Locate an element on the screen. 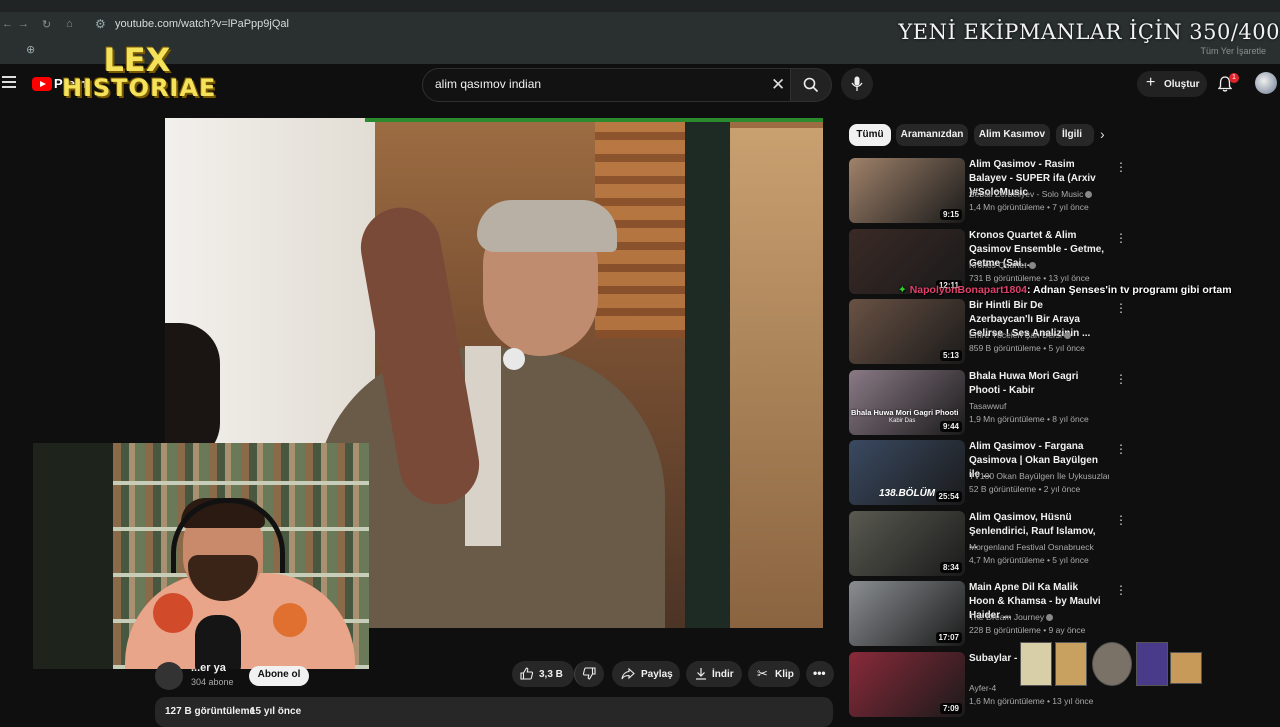 The width and height of the screenshot is (1280, 727). video-top-edge is located at coordinates (594, 120).